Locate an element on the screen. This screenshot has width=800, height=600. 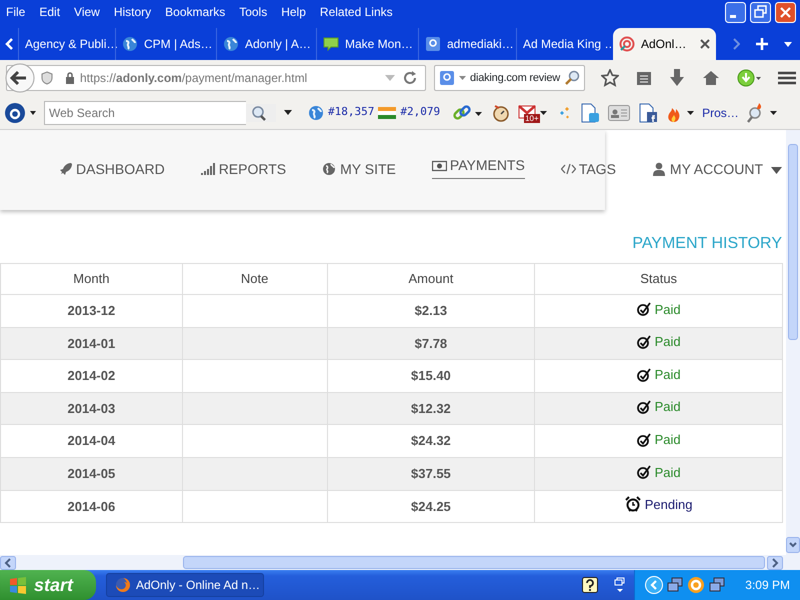
country-rank-text: #2,079 is located at coordinates (420, 112).